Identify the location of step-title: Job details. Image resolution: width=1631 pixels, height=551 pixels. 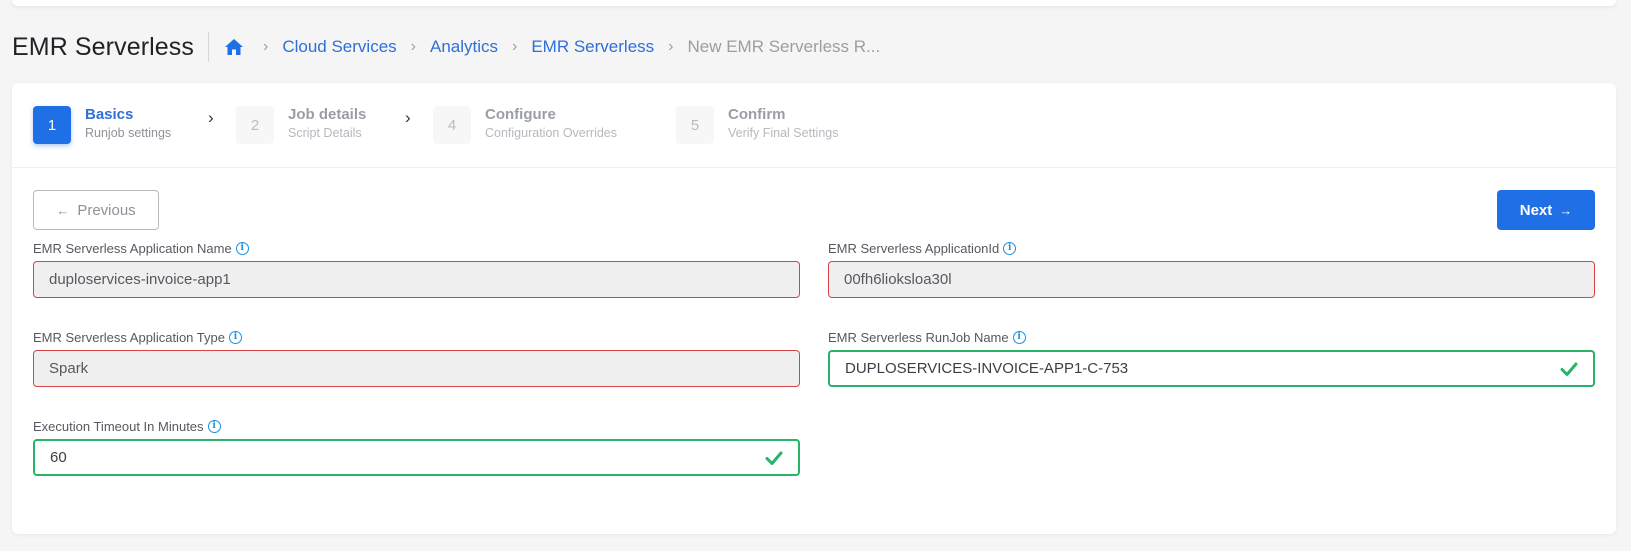
(327, 114).